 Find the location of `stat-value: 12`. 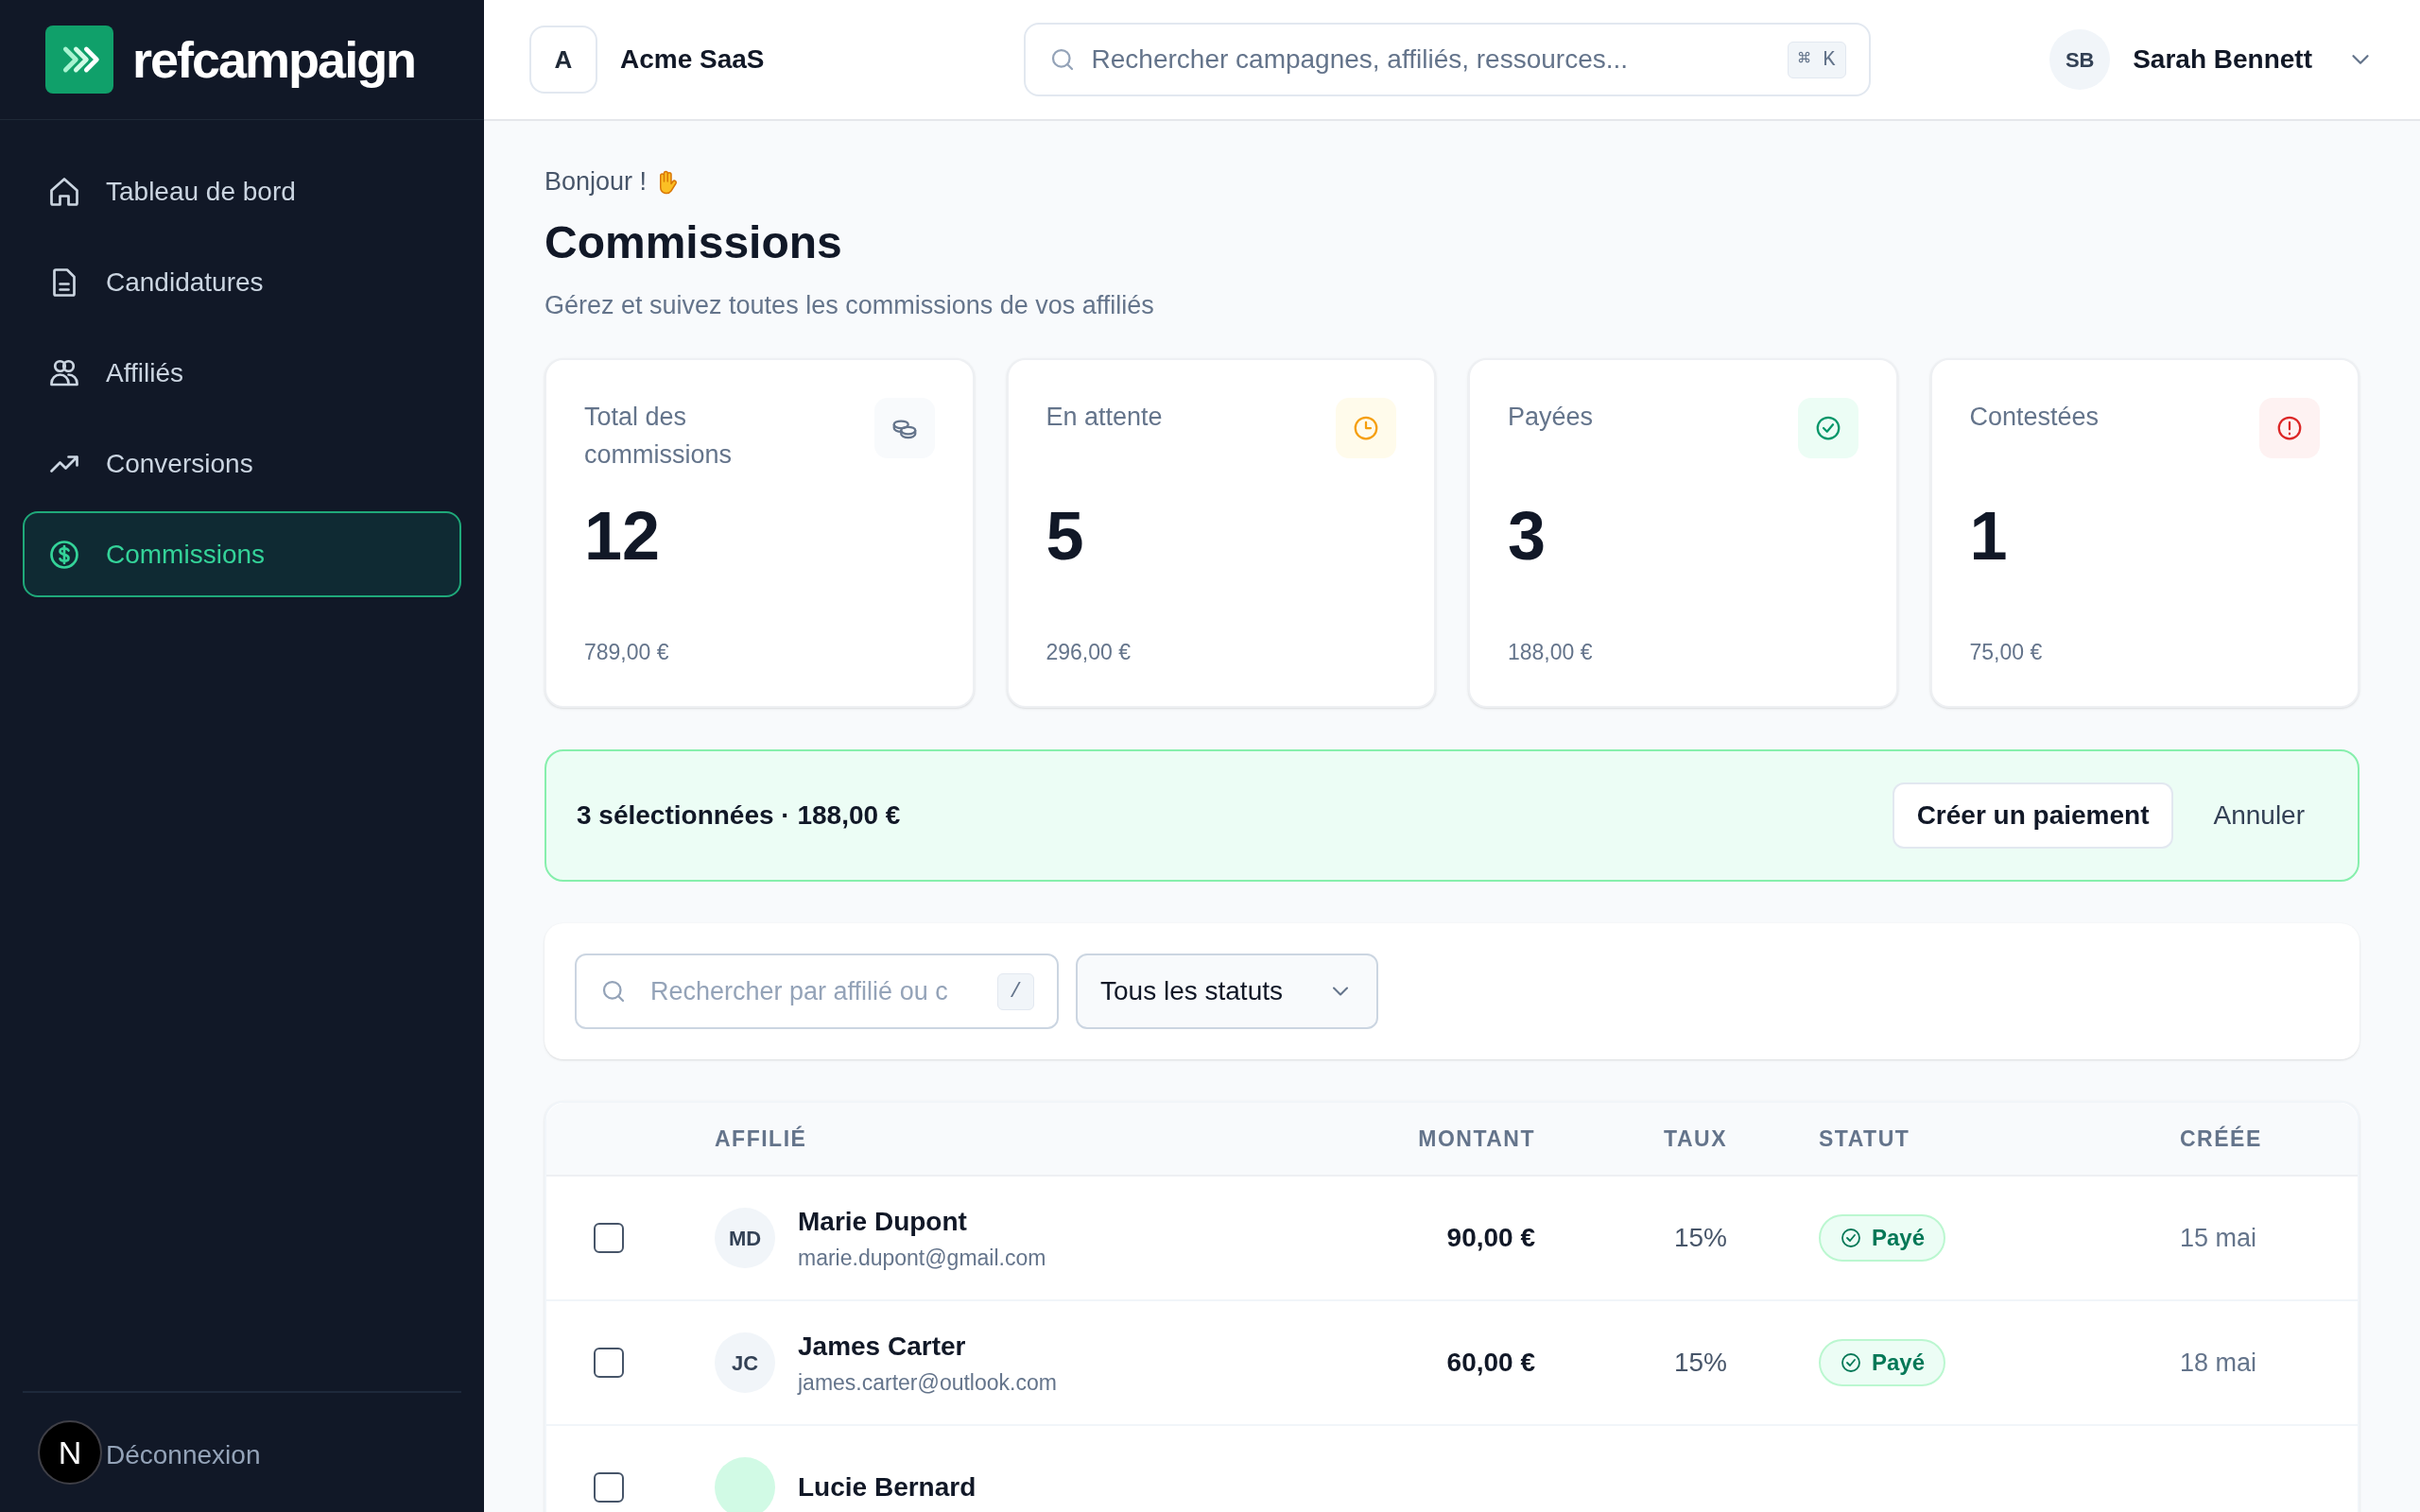

stat-value: 12 is located at coordinates (623, 536).